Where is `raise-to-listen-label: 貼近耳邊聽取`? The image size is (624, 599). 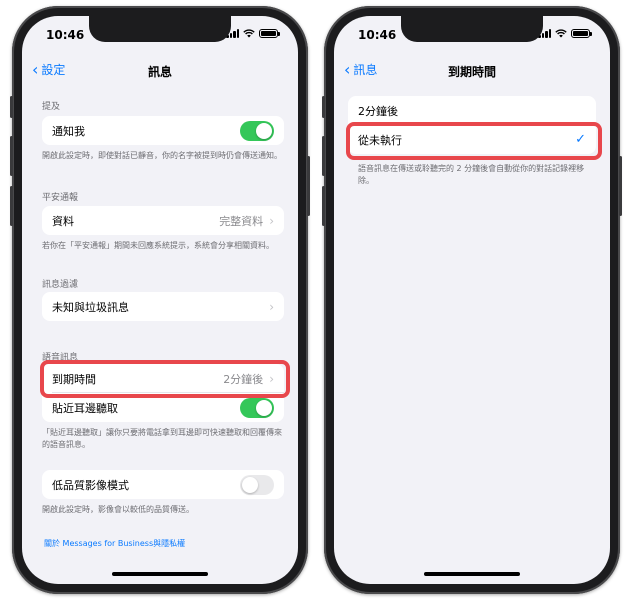
raise-to-listen-label: 貼近耳邊聽取 is located at coordinates (85, 408).